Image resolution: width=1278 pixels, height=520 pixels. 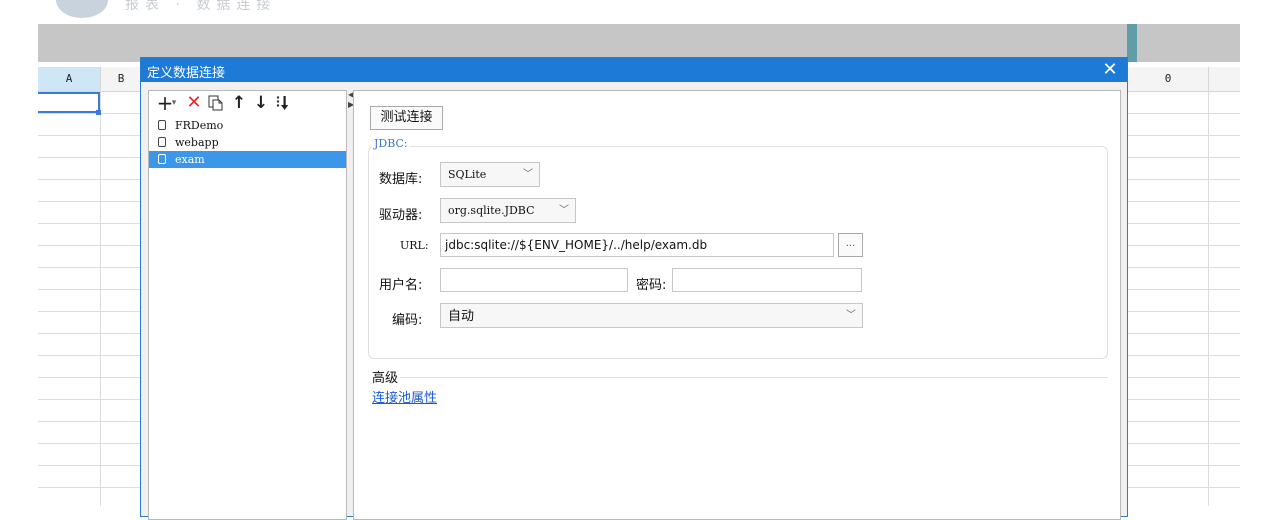 I want to click on connection-toolbar: + ▾ ✕ ↑ ↓, so click(x=247, y=103).